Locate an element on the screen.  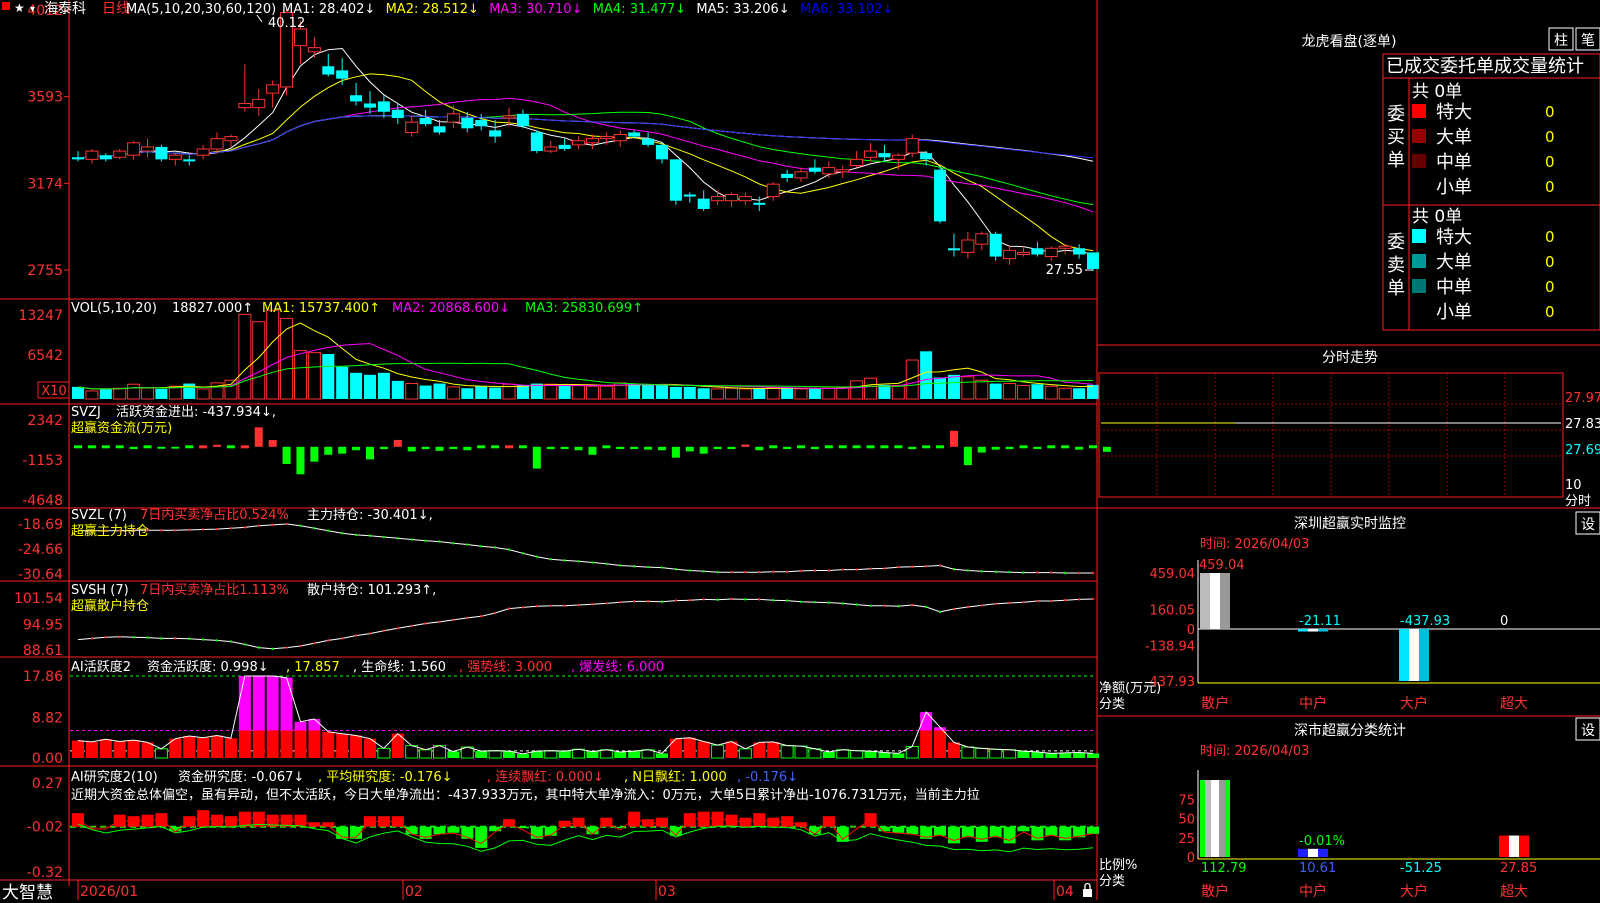
classify-extra-label: -0.01% is located at coordinates (1322, 841).